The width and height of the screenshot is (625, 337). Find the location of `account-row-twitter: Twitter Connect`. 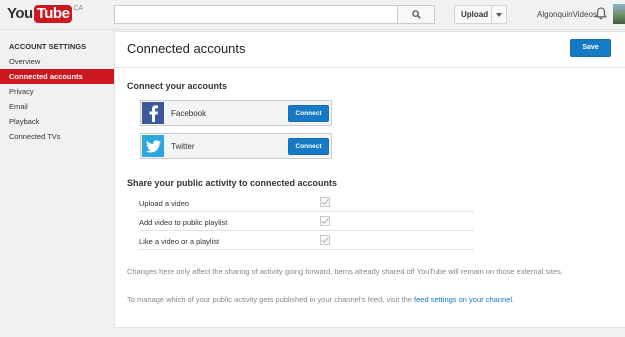

account-row-twitter: Twitter Connect is located at coordinates (236, 146).